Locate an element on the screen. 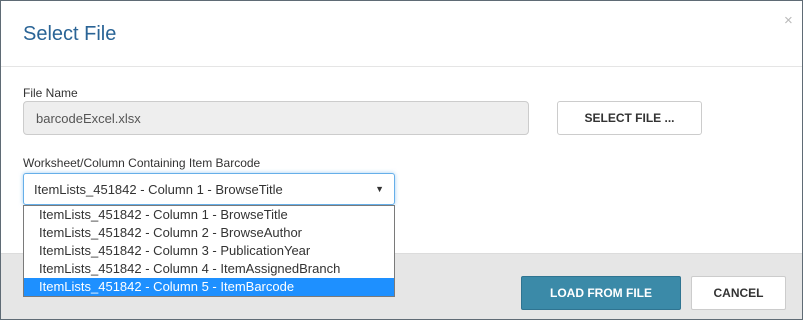 The height and width of the screenshot is (320, 803). dialog-title: Select File is located at coordinates (70, 34).